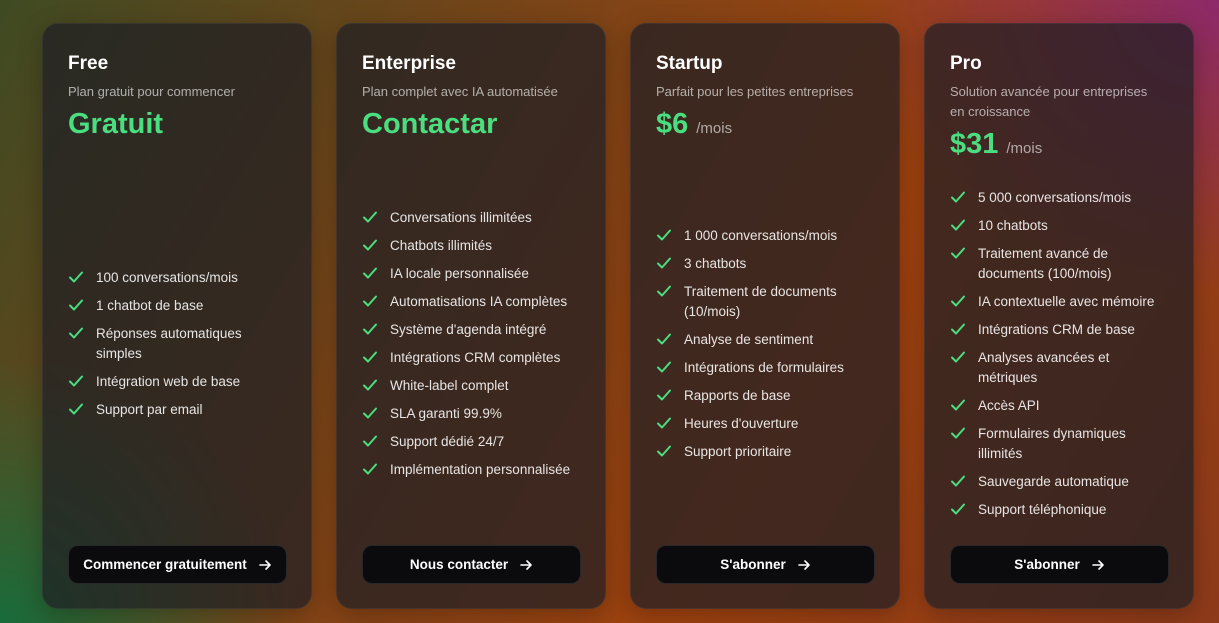 The image size is (1219, 623). What do you see at coordinates (474, 246) in the screenshot?
I see `feature-item: Chatbots illimités` at bounding box center [474, 246].